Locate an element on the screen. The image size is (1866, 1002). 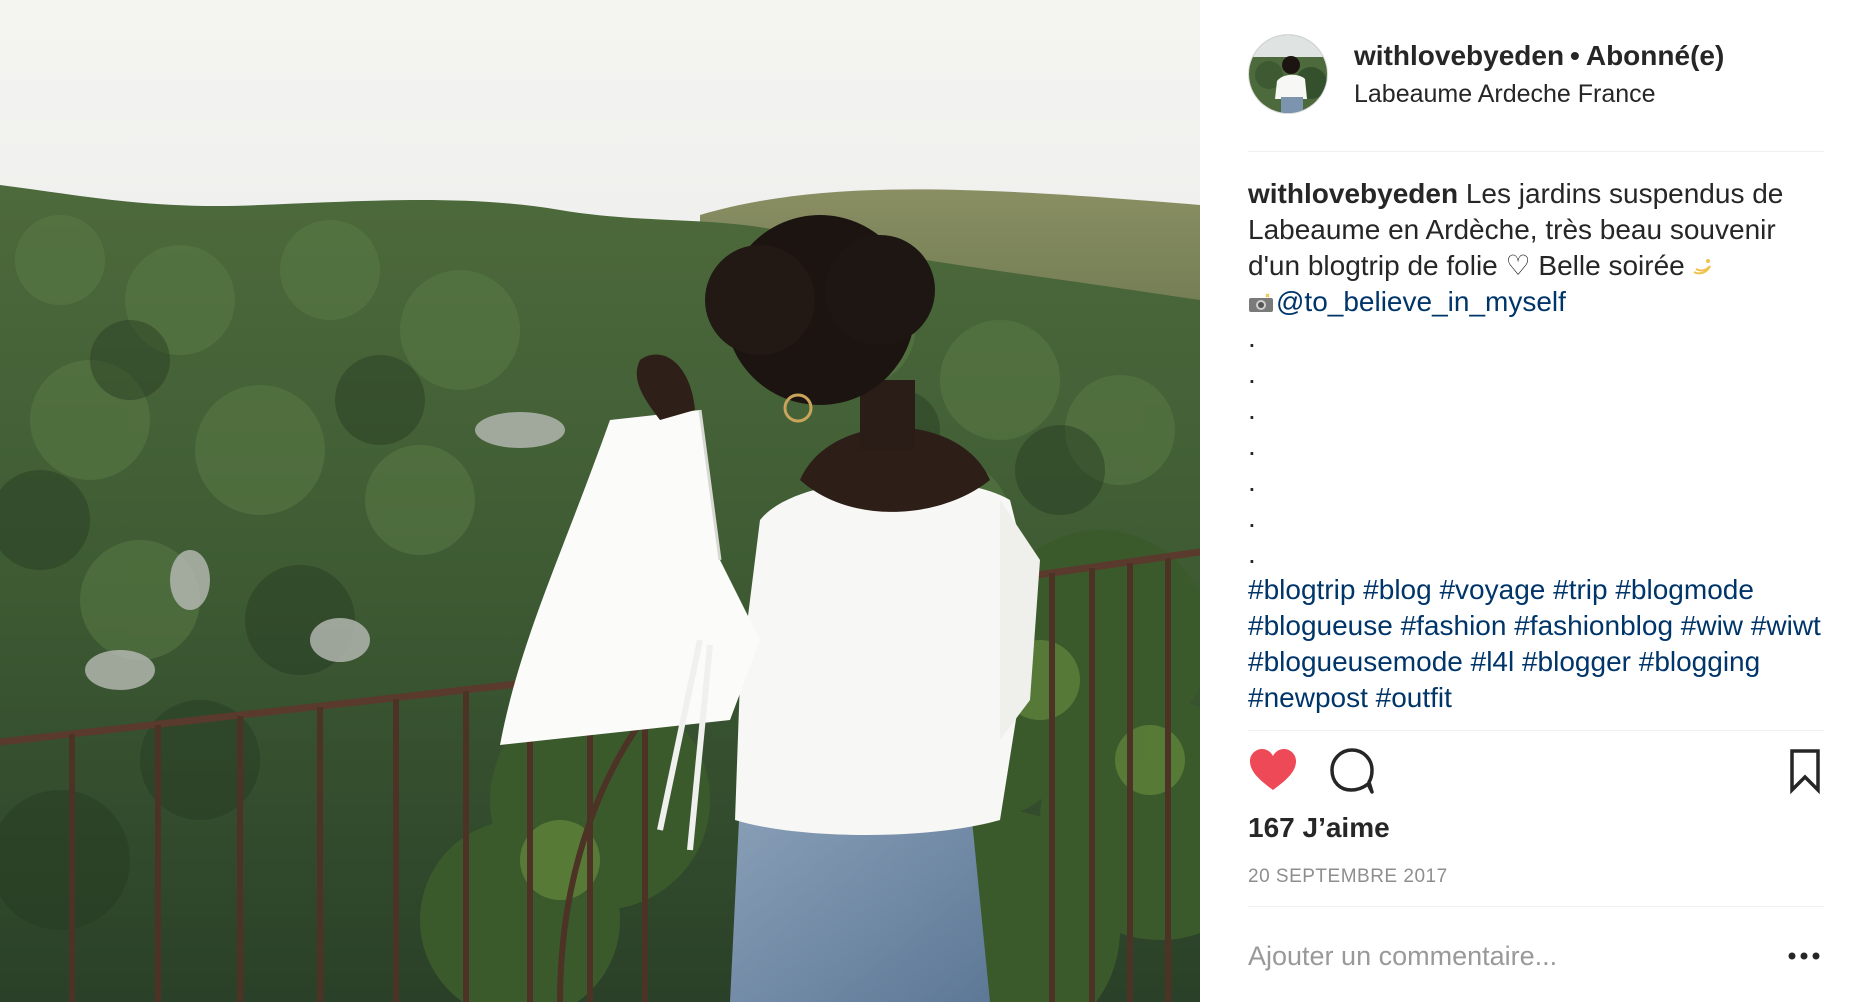
comment-button is located at coordinates (1353, 771).